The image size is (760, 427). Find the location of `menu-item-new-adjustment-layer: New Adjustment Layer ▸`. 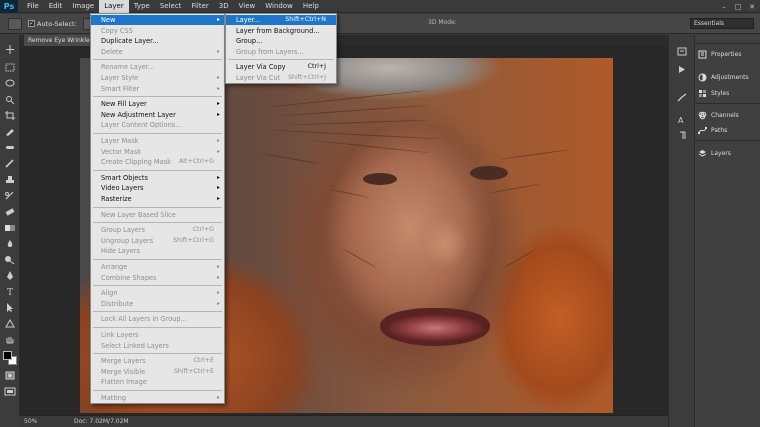

menu-item-new-adjustment-layer: New Adjustment Layer ▸ is located at coordinates (157, 115).